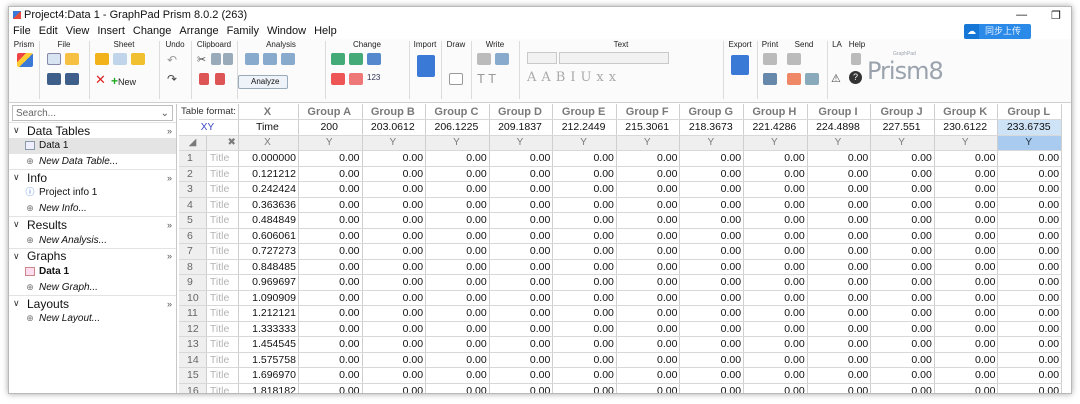  I want to click on section-info: ∨ Info », so click(92, 177).